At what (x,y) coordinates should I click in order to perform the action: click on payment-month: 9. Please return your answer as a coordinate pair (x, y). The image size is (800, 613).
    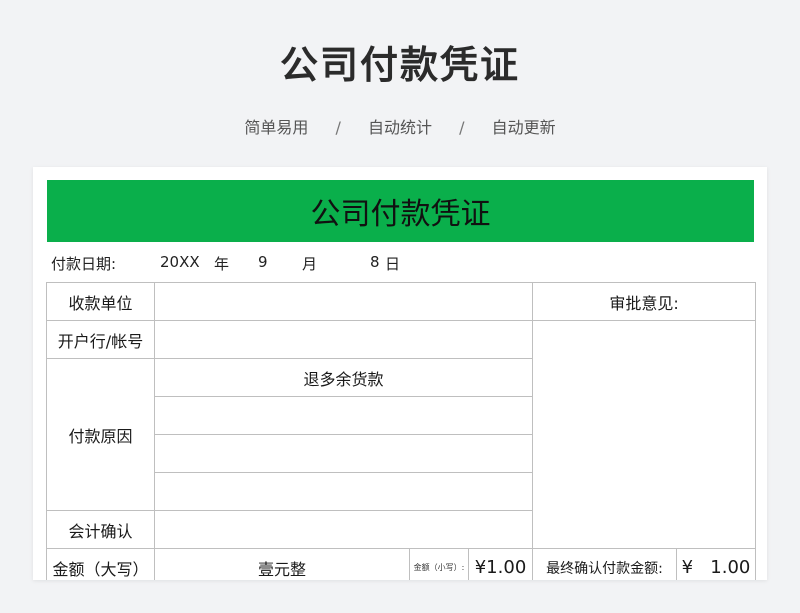
    Looking at the image, I should click on (263, 262).